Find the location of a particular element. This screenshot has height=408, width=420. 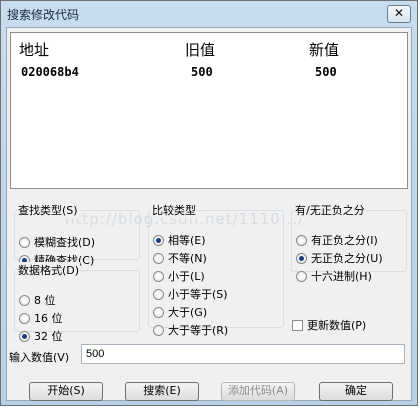

close-button: ✕ is located at coordinates (399, 14).